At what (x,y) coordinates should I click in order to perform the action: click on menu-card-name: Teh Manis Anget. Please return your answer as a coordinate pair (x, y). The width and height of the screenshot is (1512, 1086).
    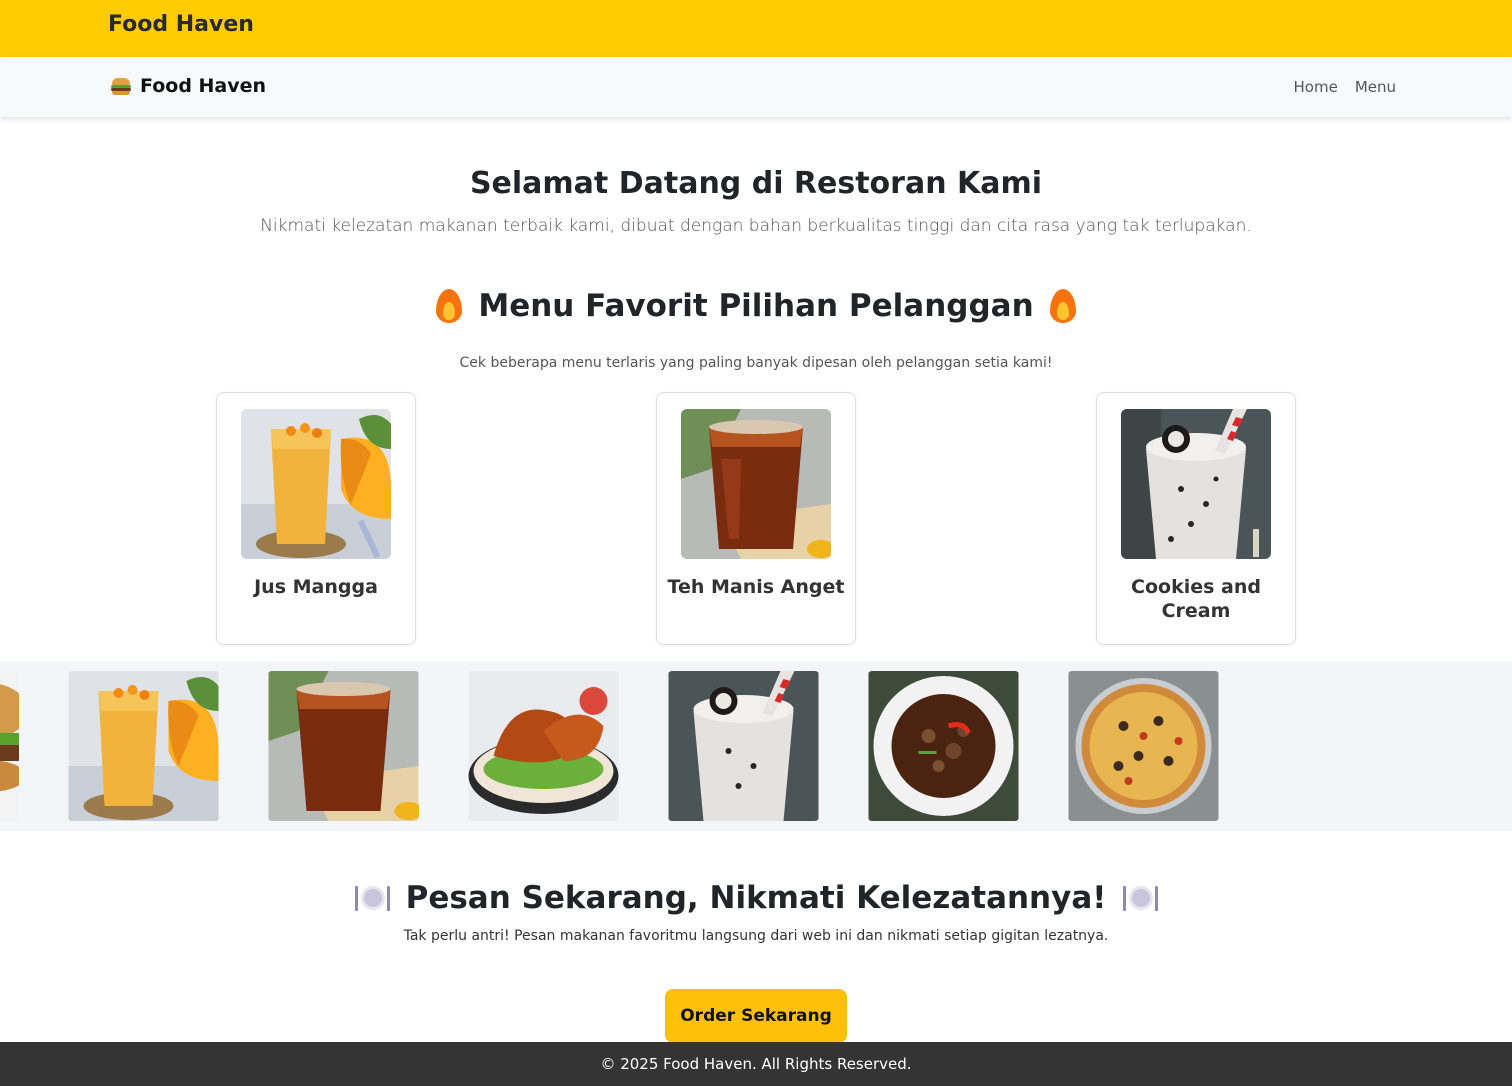
    Looking at the image, I should click on (756, 587).